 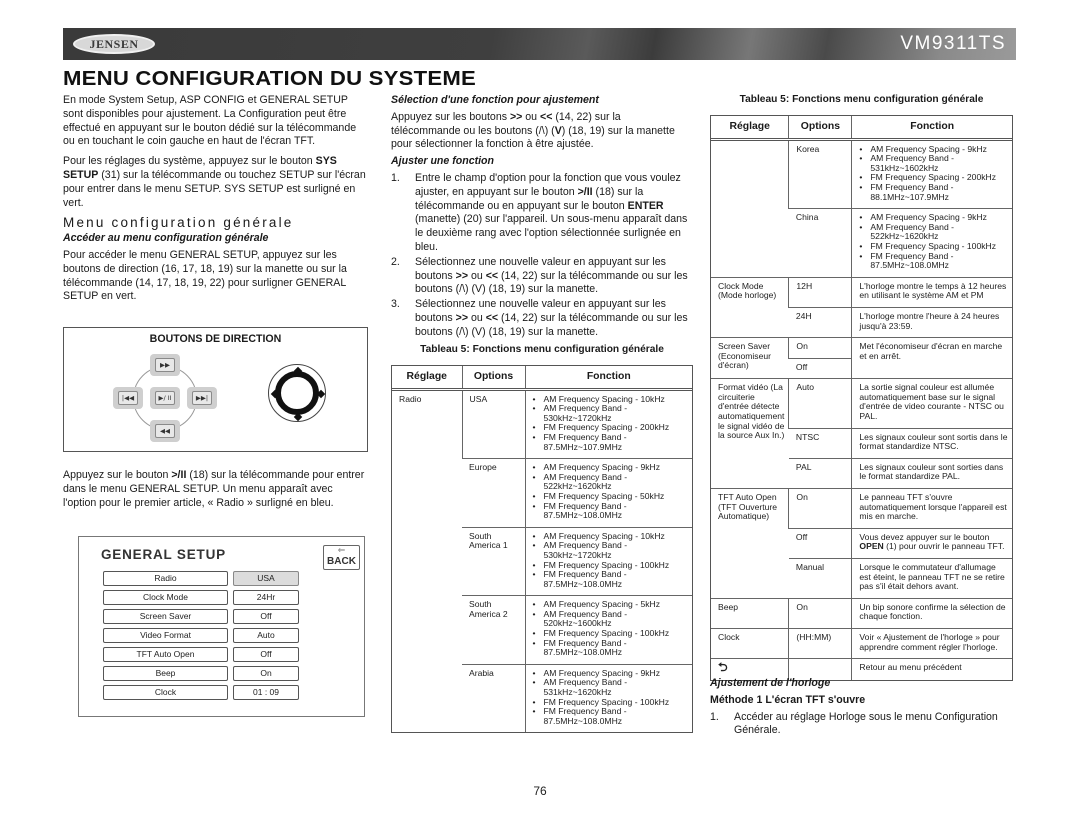 I want to click on subheading: Ajustement de l'horloge, so click(x=770, y=683).